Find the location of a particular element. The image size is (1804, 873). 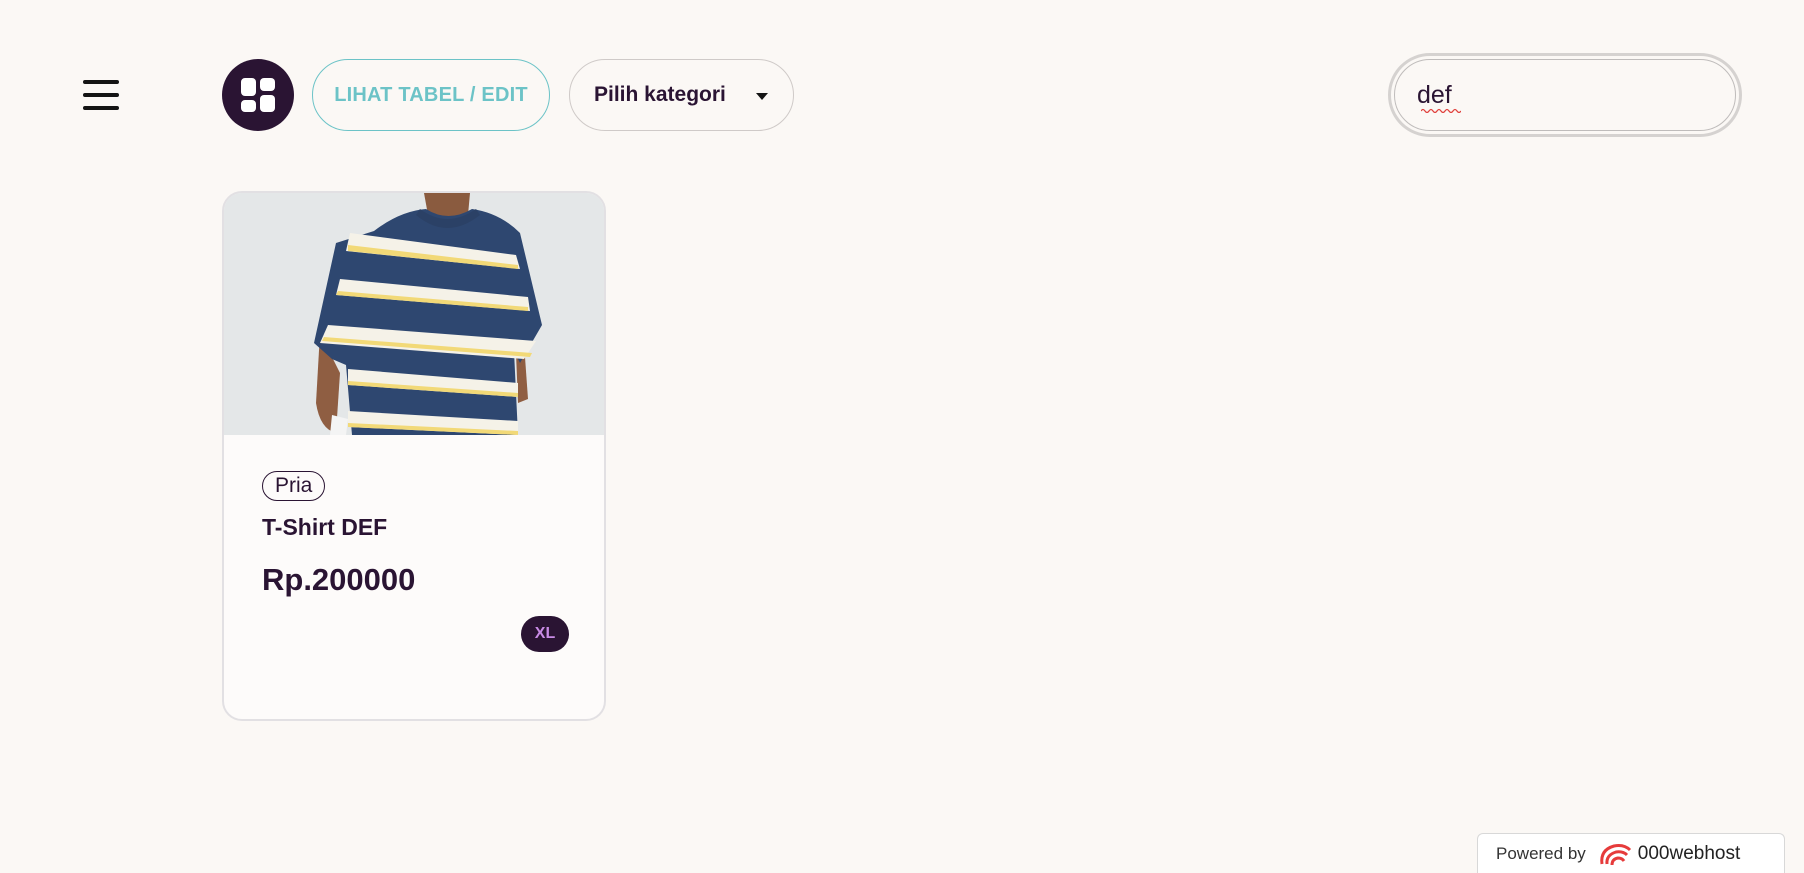

category-select: Pilih kategori is located at coordinates (681, 95).